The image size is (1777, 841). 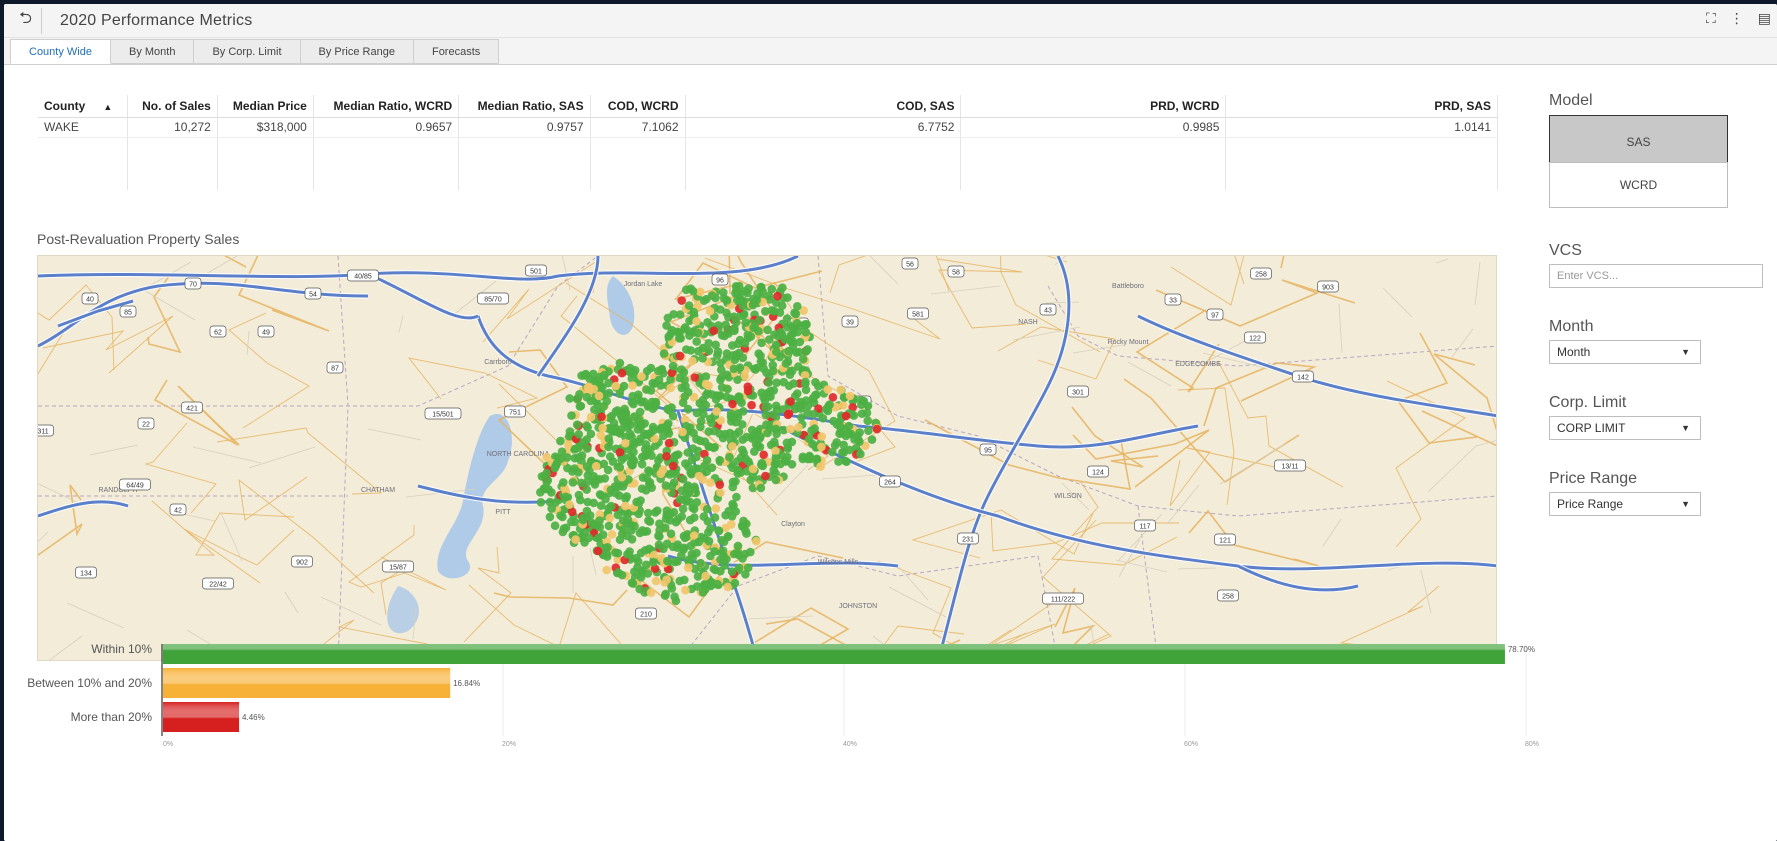 I want to click on tab-by-corp-limit: By Corp. Limit, so click(x=247, y=51).